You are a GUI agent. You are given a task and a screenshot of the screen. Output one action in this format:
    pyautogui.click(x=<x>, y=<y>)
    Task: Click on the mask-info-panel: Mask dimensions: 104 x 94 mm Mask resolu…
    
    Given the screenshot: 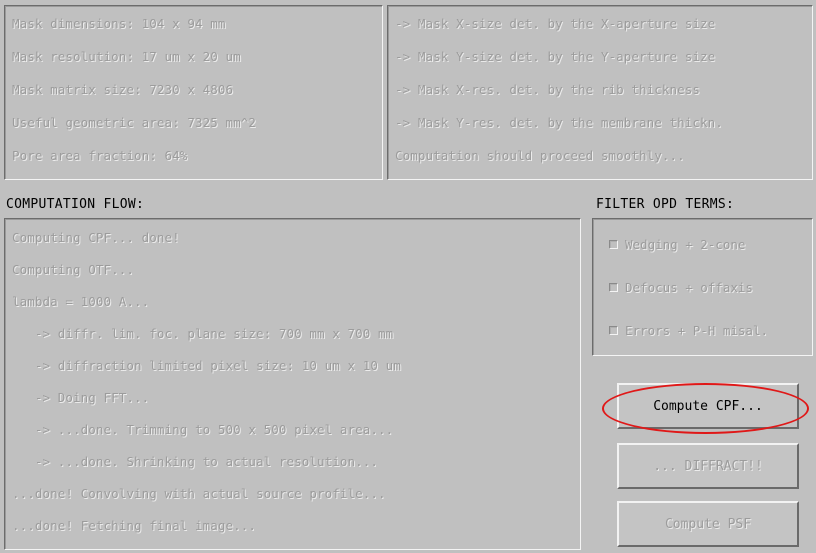 What is the action you would take?
    pyautogui.click(x=193, y=92)
    